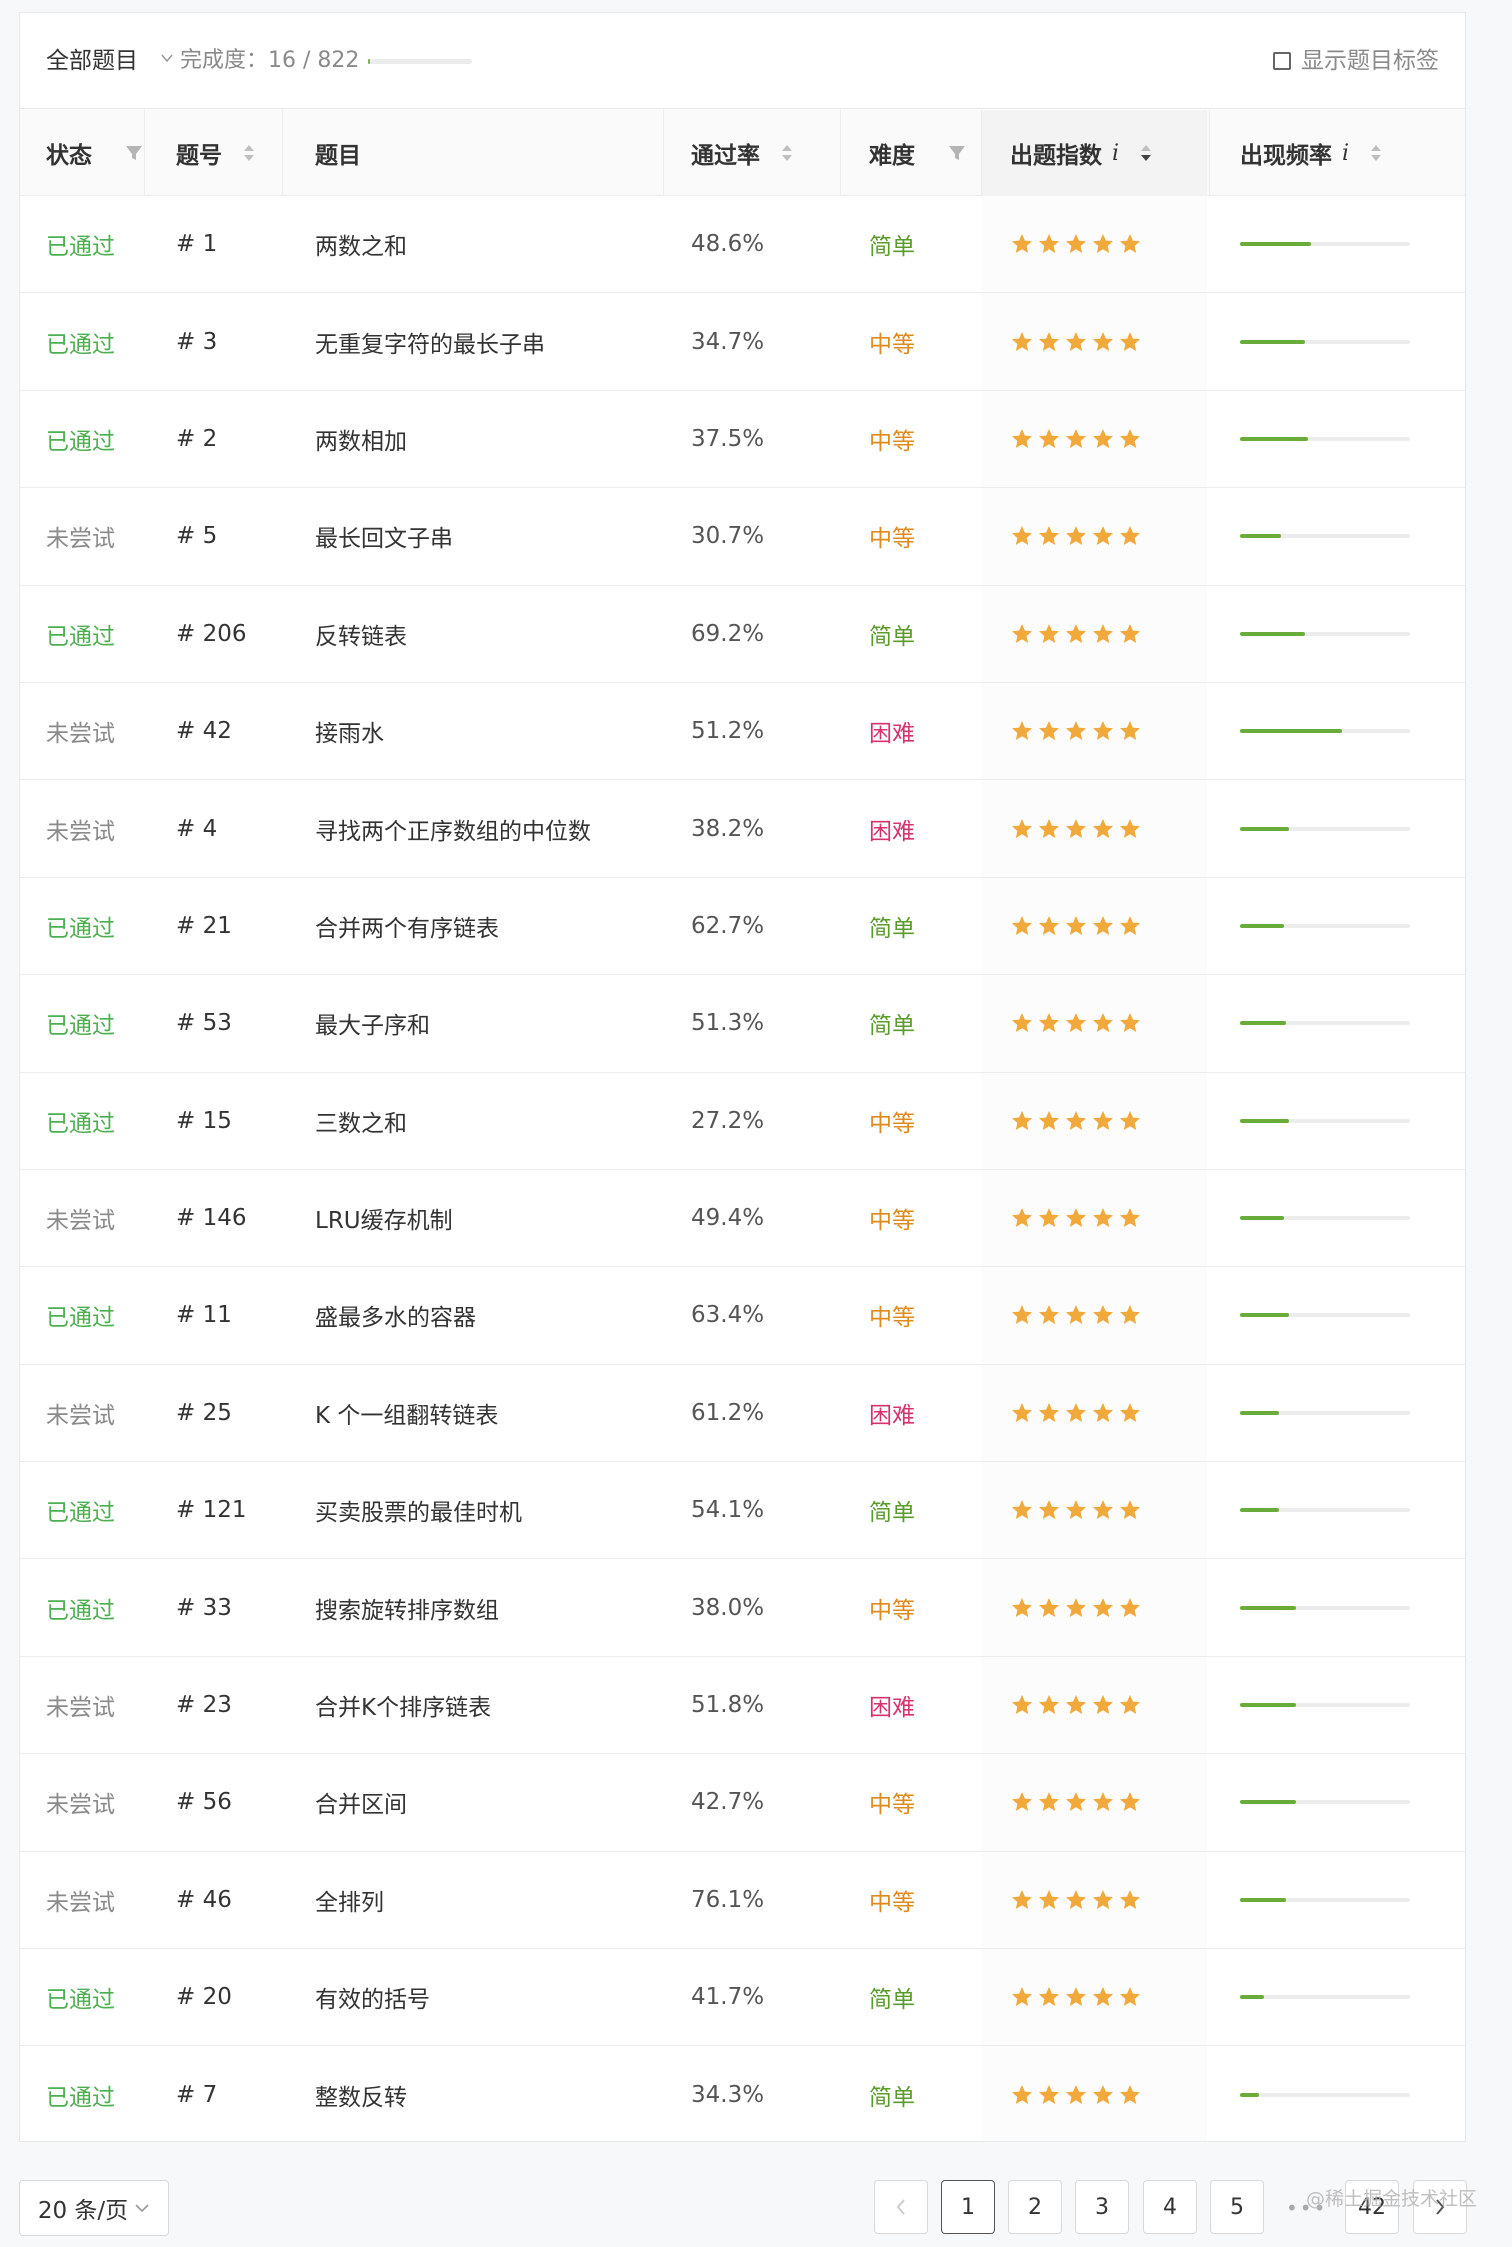 Image resolution: width=1512 pixels, height=2247 pixels. What do you see at coordinates (384, 1218) in the screenshot?
I see `title-link: LRU缓存机制` at bounding box center [384, 1218].